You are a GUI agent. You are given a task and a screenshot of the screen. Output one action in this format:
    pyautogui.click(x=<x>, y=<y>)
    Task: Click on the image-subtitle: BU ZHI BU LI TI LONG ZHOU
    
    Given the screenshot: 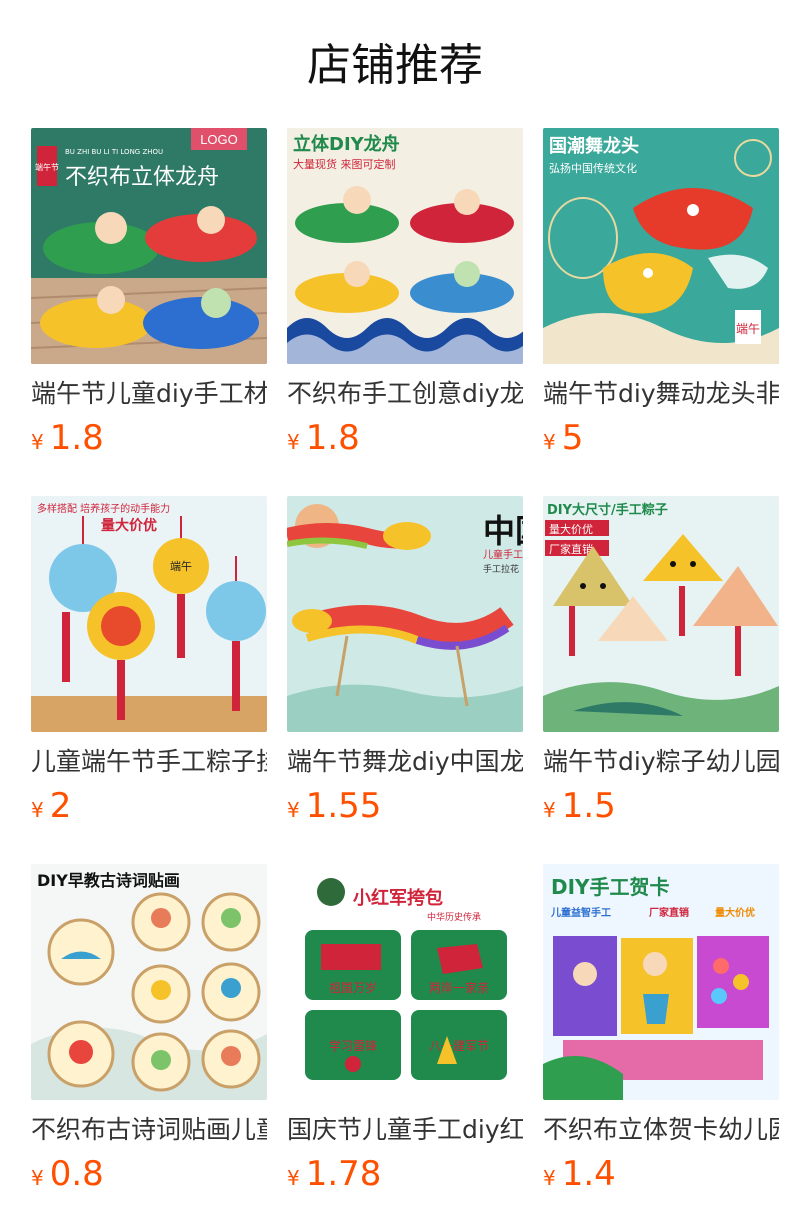 What is the action you would take?
    pyautogui.click(x=114, y=152)
    